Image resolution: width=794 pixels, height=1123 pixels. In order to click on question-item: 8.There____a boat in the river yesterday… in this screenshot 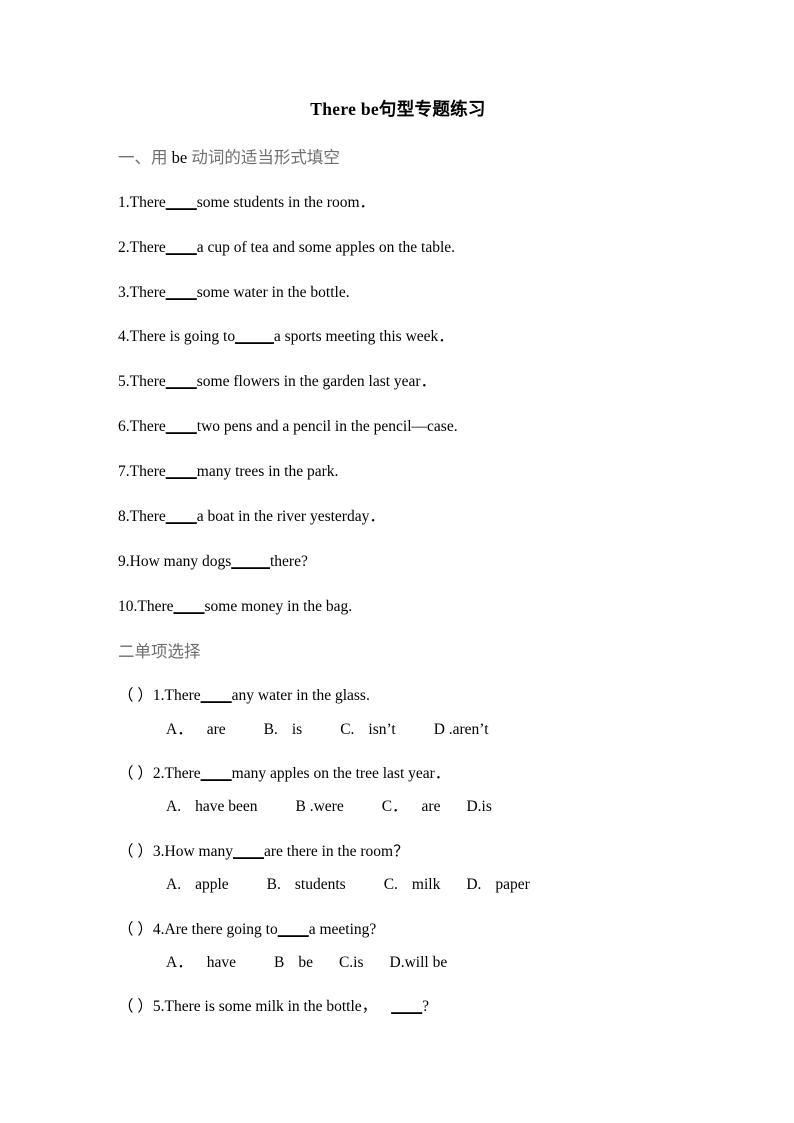, I will do `click(398, 516)`.